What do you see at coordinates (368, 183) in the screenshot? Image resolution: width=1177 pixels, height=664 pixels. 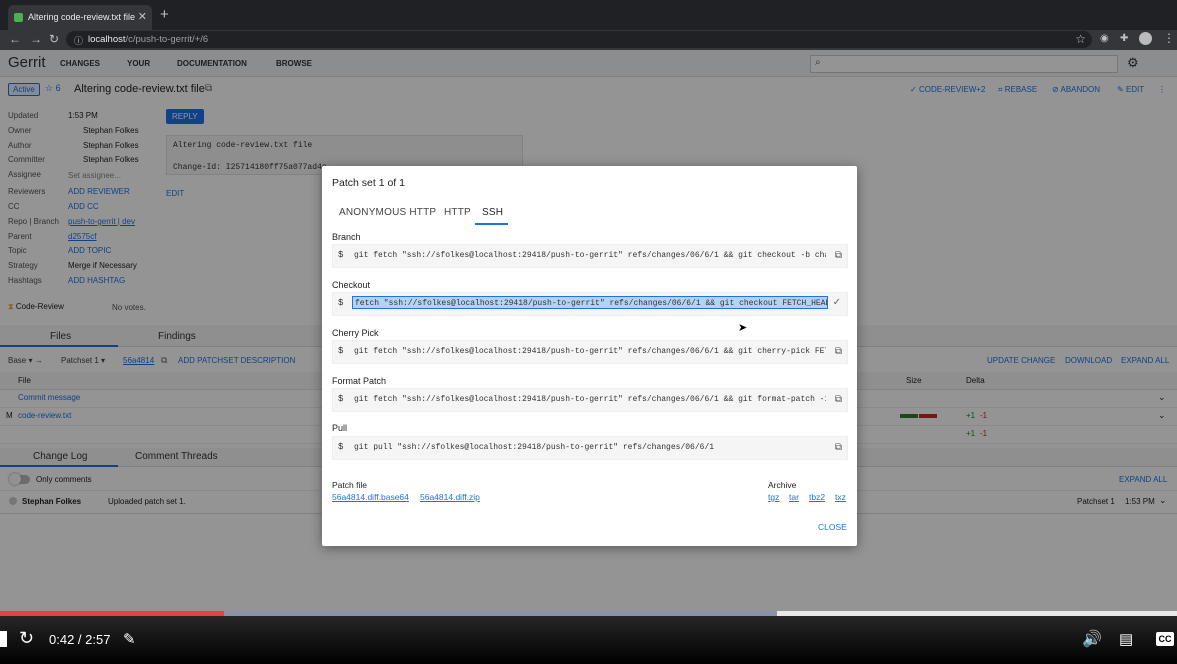 I see `dialog-title: Patch set 1 of 1` at bounding box center [368, 183].